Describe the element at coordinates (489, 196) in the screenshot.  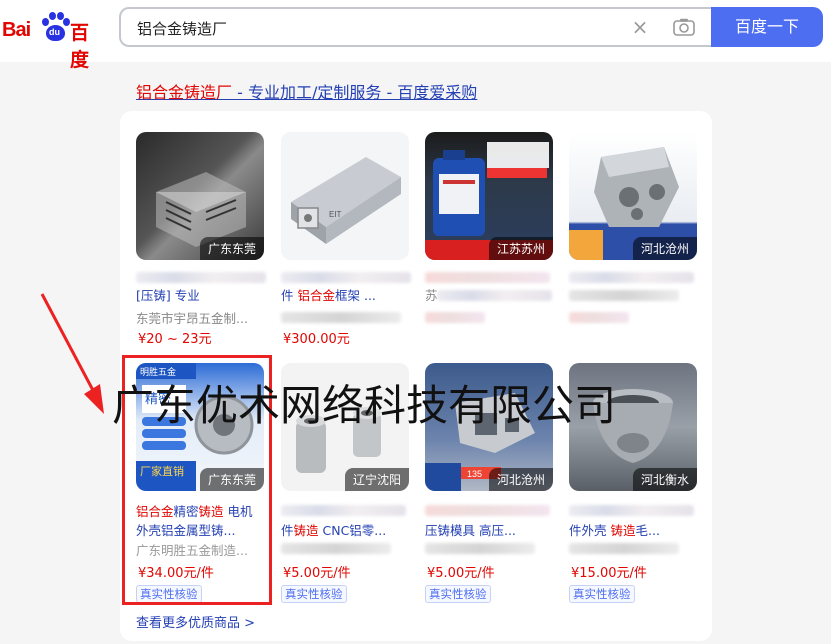
I see `product-image: 江苏苏州` at that location.